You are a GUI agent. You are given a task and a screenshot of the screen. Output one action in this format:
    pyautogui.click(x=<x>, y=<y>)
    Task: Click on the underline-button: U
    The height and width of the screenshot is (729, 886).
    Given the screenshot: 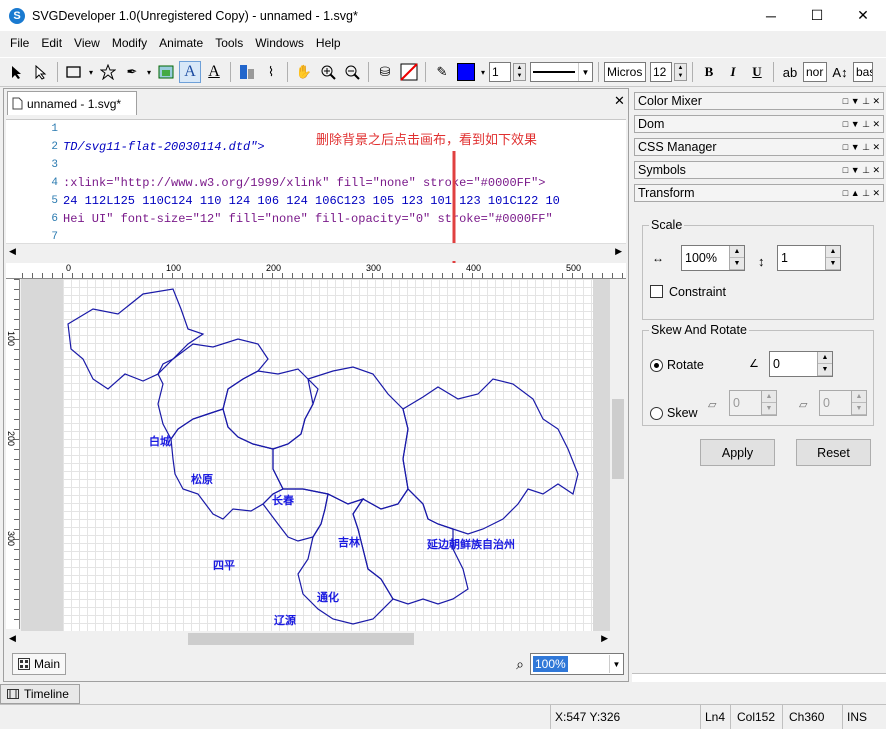 What is the action you would take?
    pyautogui.click(x=757, y=72)
    